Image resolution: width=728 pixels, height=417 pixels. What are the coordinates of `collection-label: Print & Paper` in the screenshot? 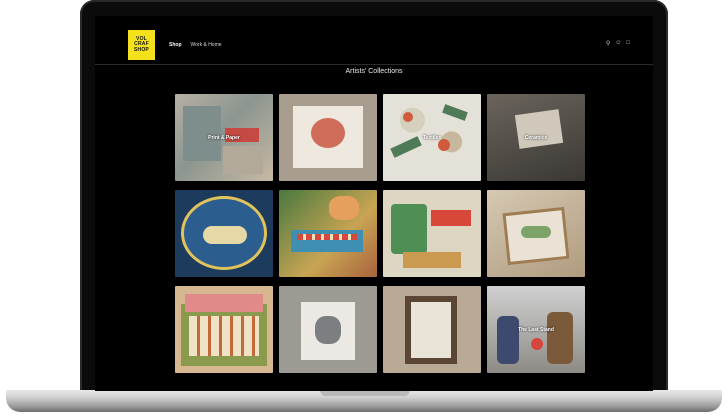 It's located at (224, 137).